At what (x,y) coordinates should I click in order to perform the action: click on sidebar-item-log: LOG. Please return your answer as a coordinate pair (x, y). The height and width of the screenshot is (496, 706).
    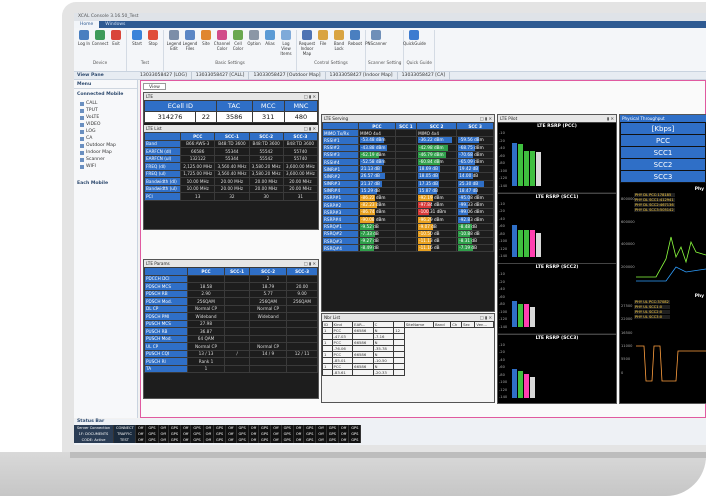
    Looking at the image, I should click on (105, 131).